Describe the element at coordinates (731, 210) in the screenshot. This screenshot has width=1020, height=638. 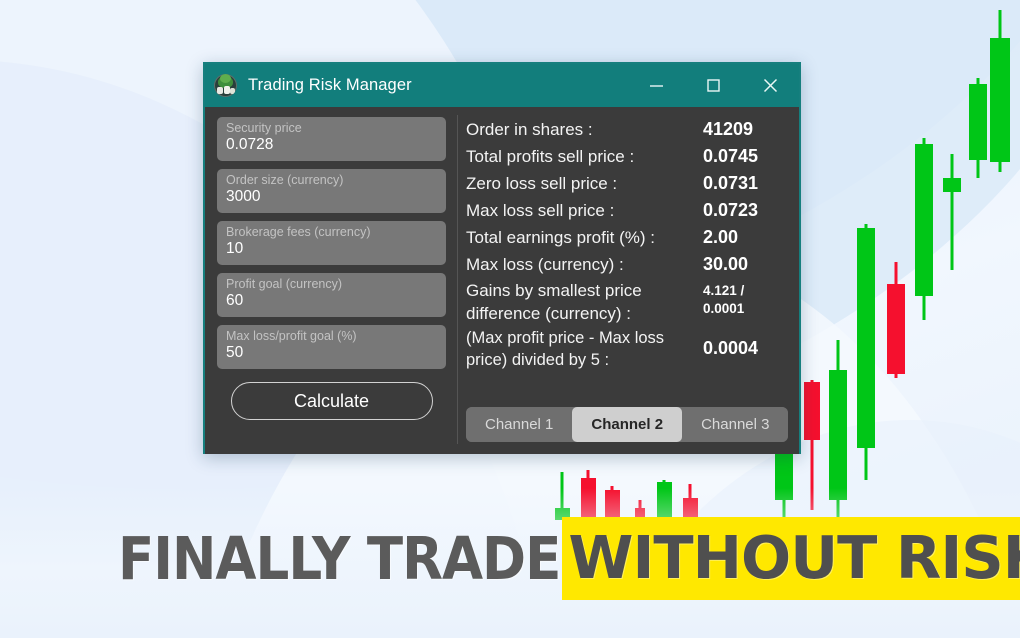
I see `result-value: 0.0723` at that location.